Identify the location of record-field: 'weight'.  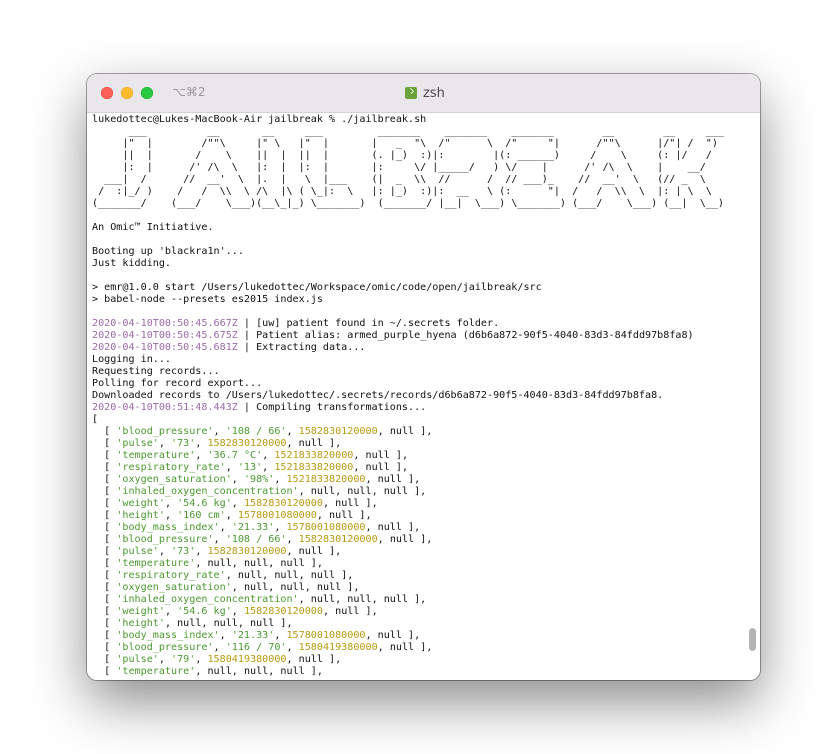
(140, 503).